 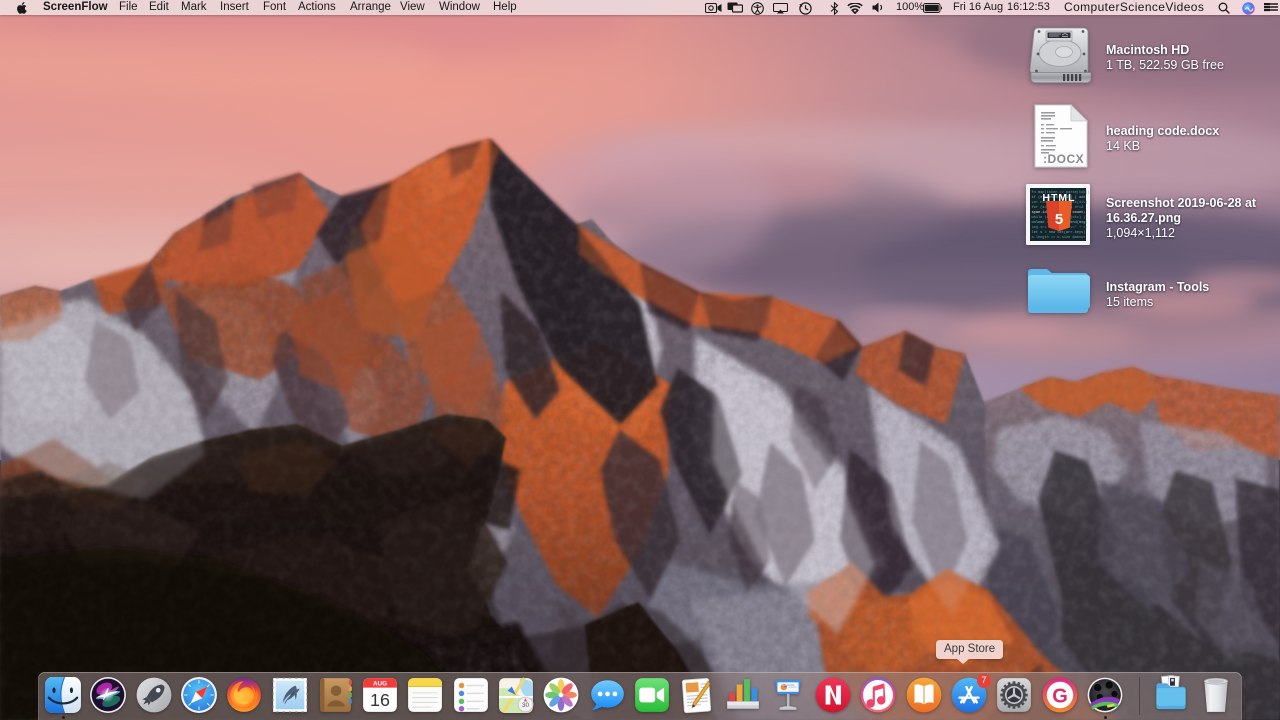 I want to click on svg-text: 30, so click(x=526, y=705).